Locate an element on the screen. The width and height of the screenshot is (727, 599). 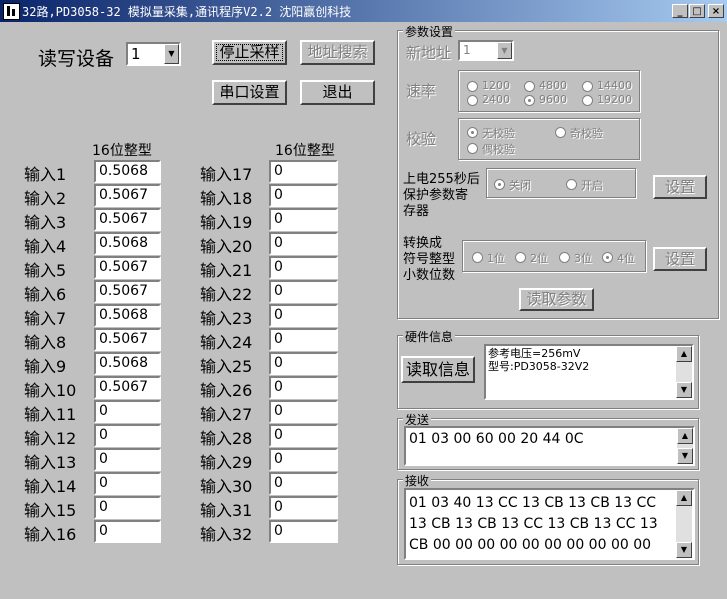
decimal-option-label: 4位 is located at coordinates (626, 258).